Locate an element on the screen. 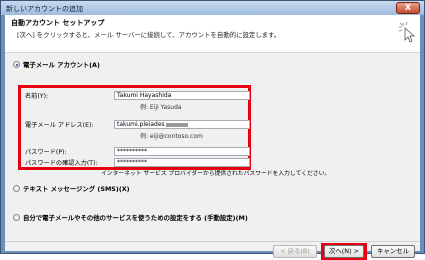  window-title: 新しいアカウントの追加 is located at coordinates (44, 9).